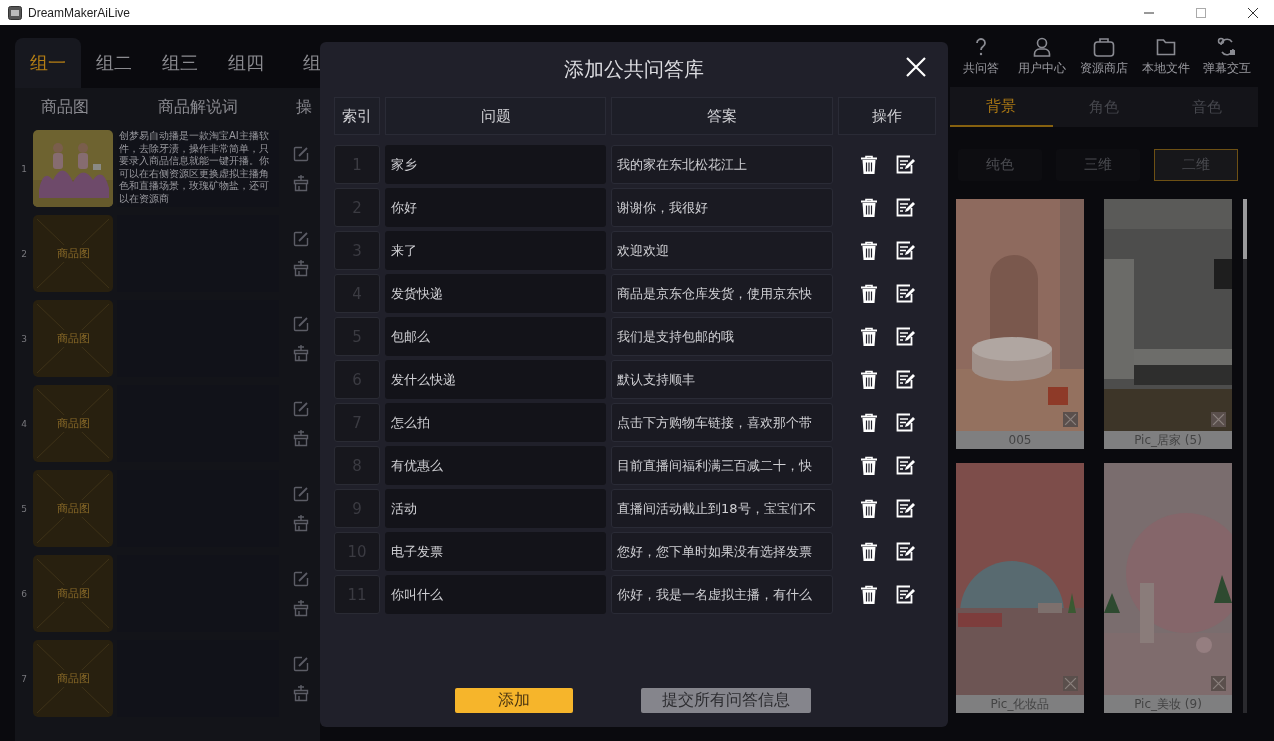 The image size is (1274, 741). I want to click on close-icon, so click(1253, 12).